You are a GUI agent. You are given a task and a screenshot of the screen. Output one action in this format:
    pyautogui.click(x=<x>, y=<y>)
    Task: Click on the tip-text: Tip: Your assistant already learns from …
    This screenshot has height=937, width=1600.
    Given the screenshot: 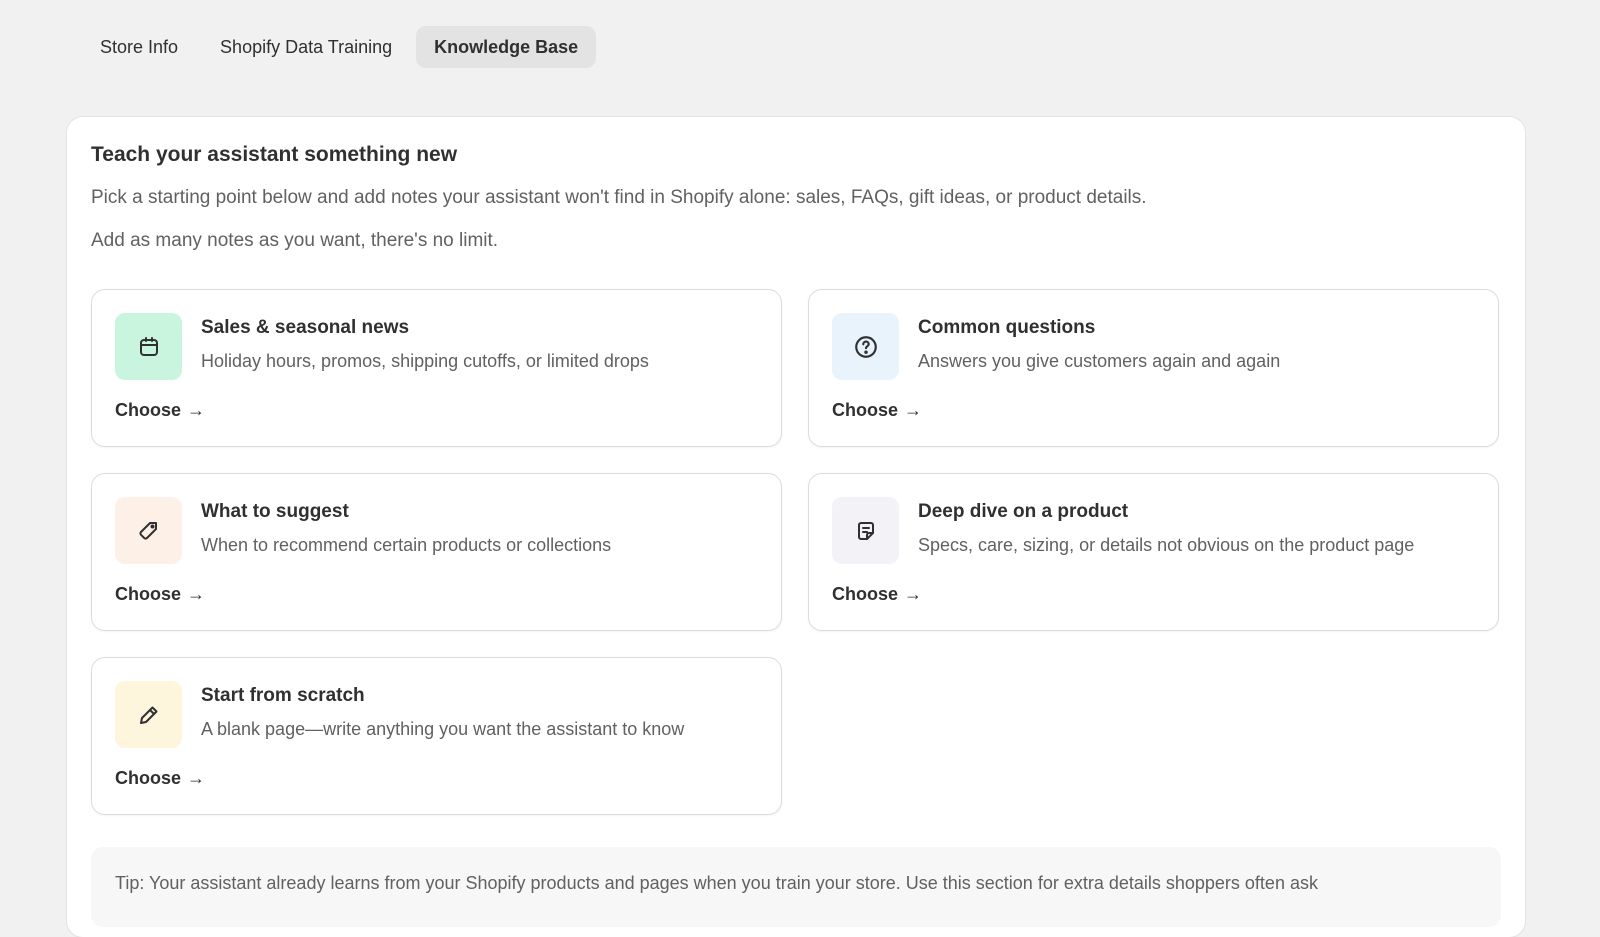 What is the action you would take?
    pyautogui.click(x=716, y=883)
    